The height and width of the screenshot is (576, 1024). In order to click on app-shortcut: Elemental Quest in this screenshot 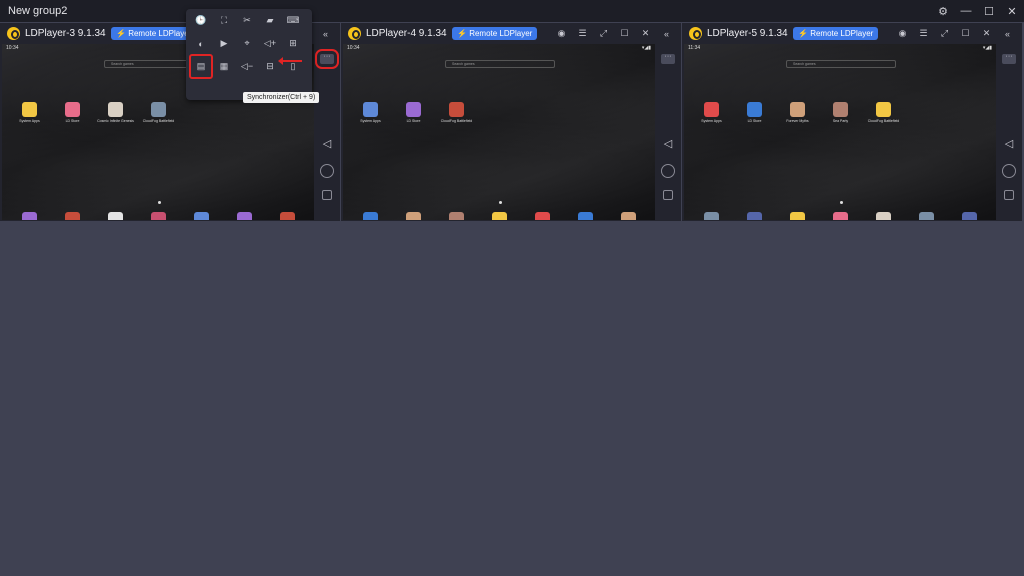, I will do `click(585, 216)`.